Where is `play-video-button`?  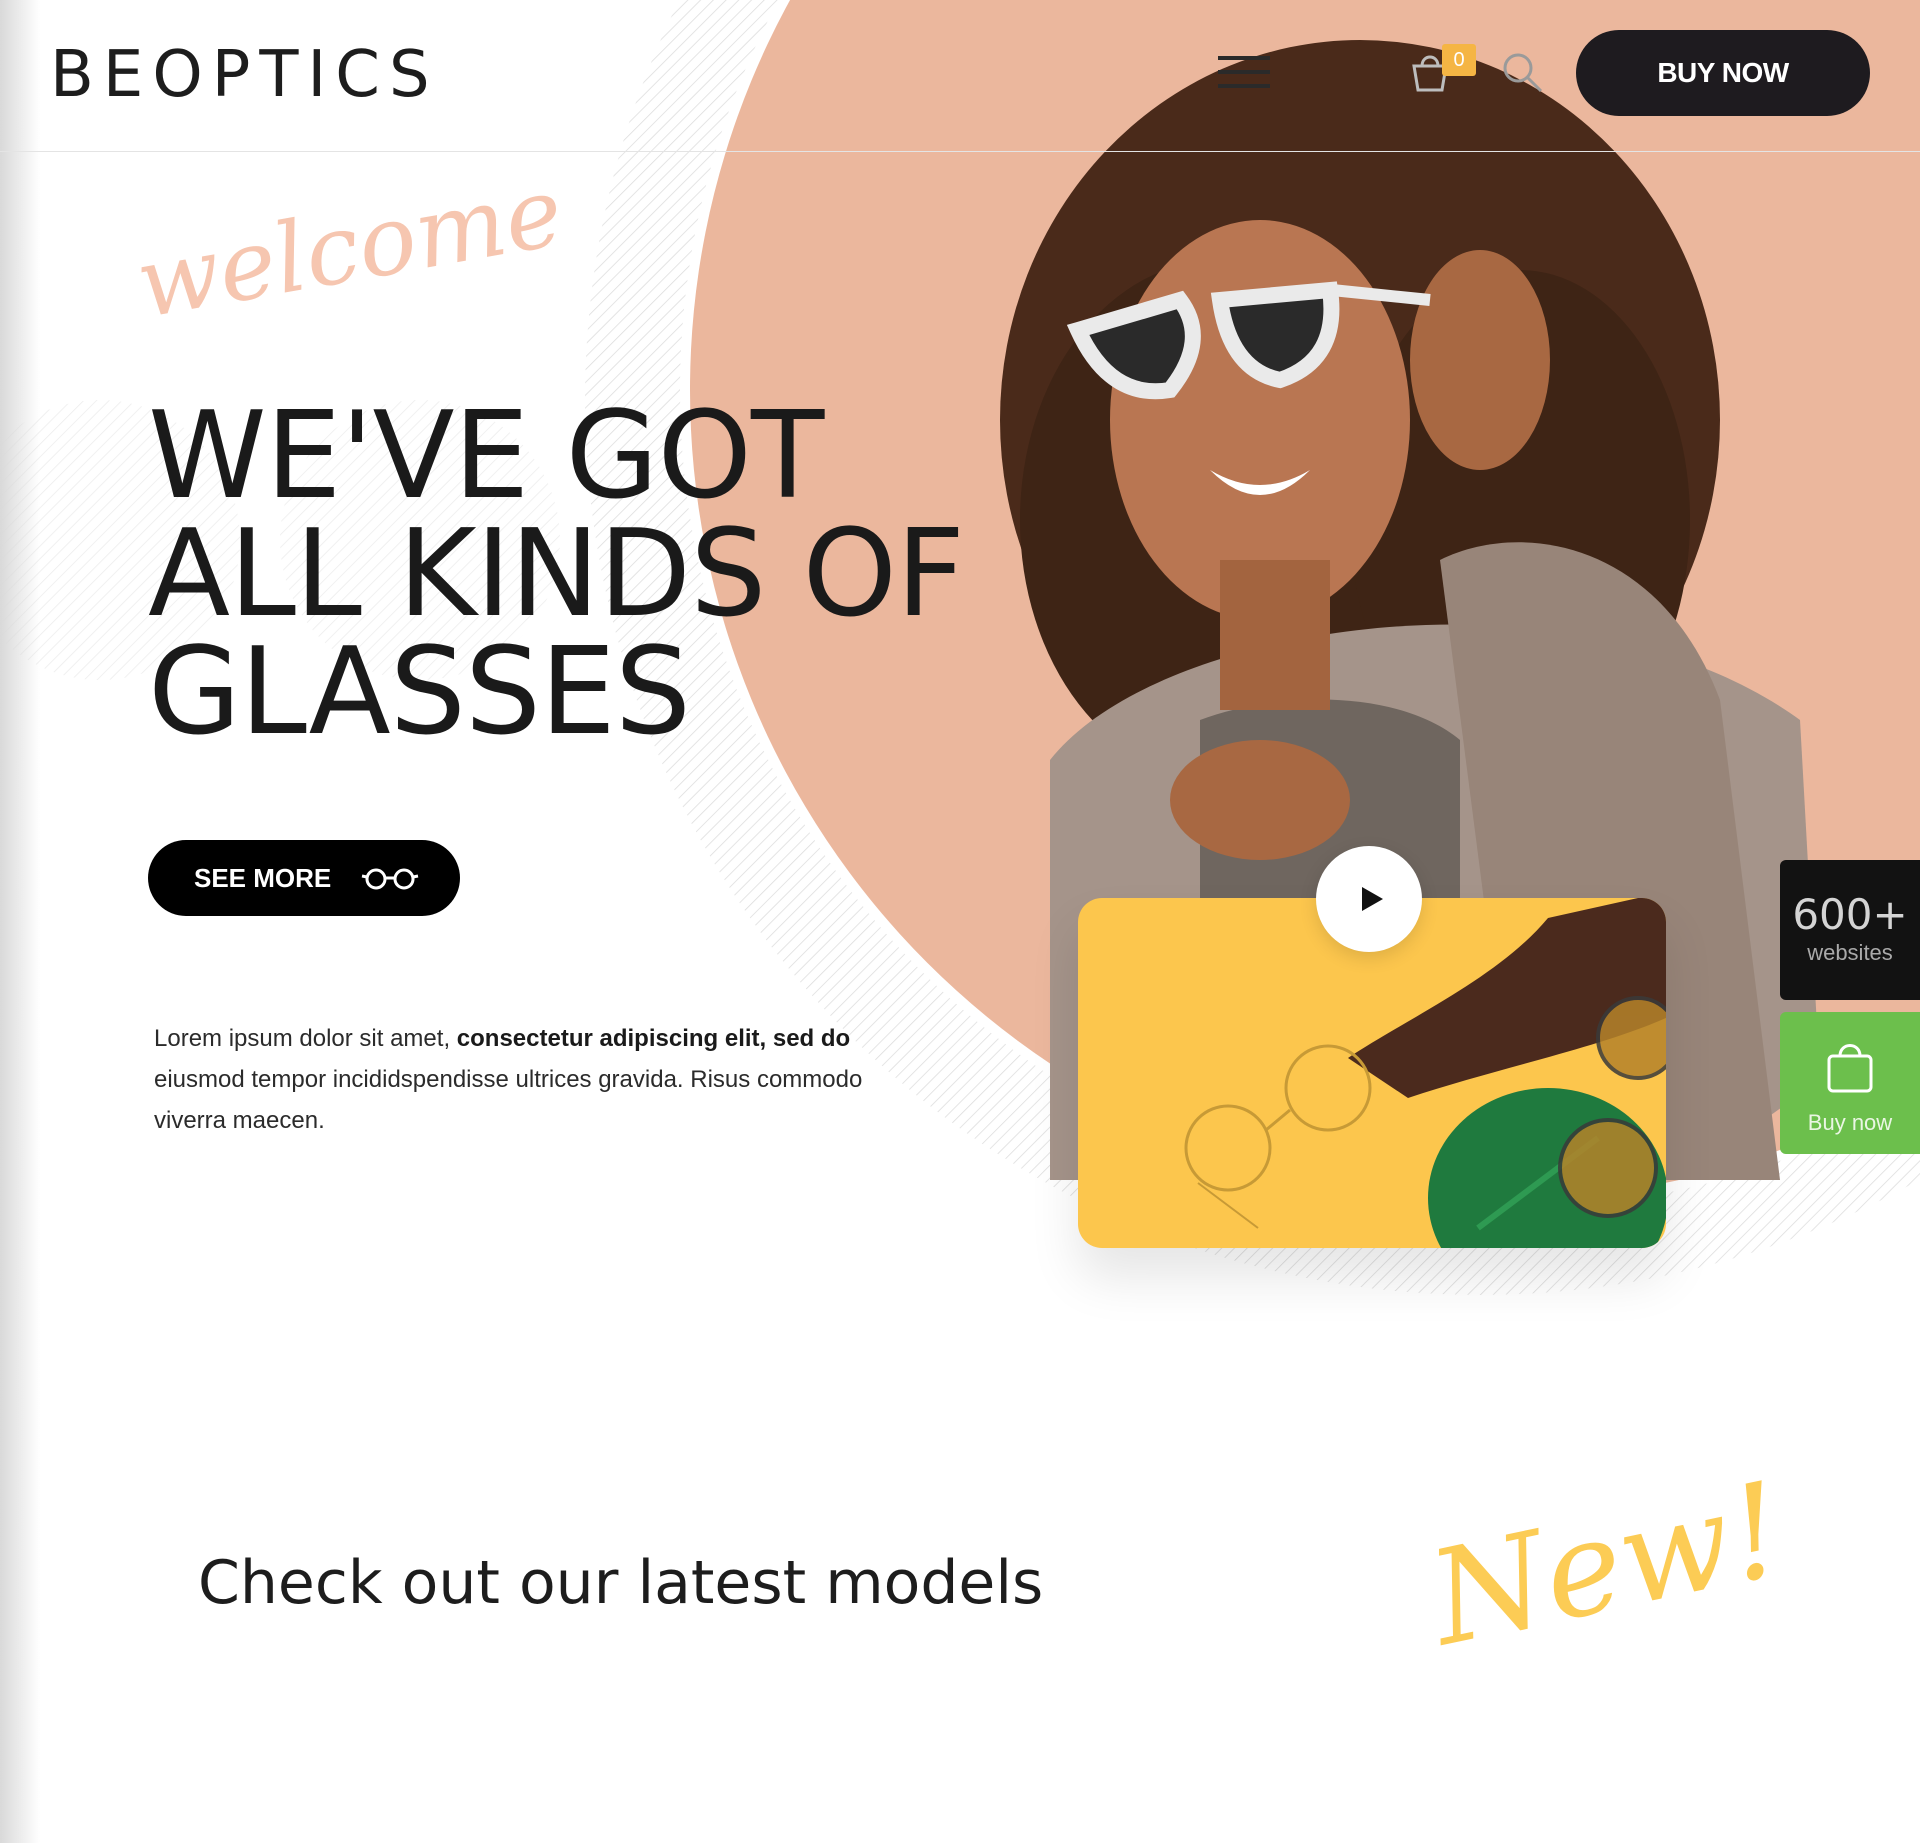 play-video-button is located at coordinates (1369, 899).